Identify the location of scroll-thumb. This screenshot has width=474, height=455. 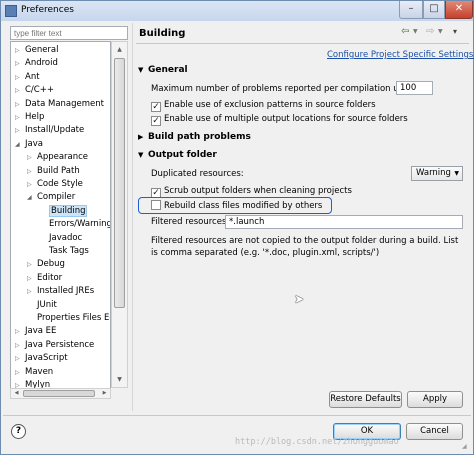
(119, 183).